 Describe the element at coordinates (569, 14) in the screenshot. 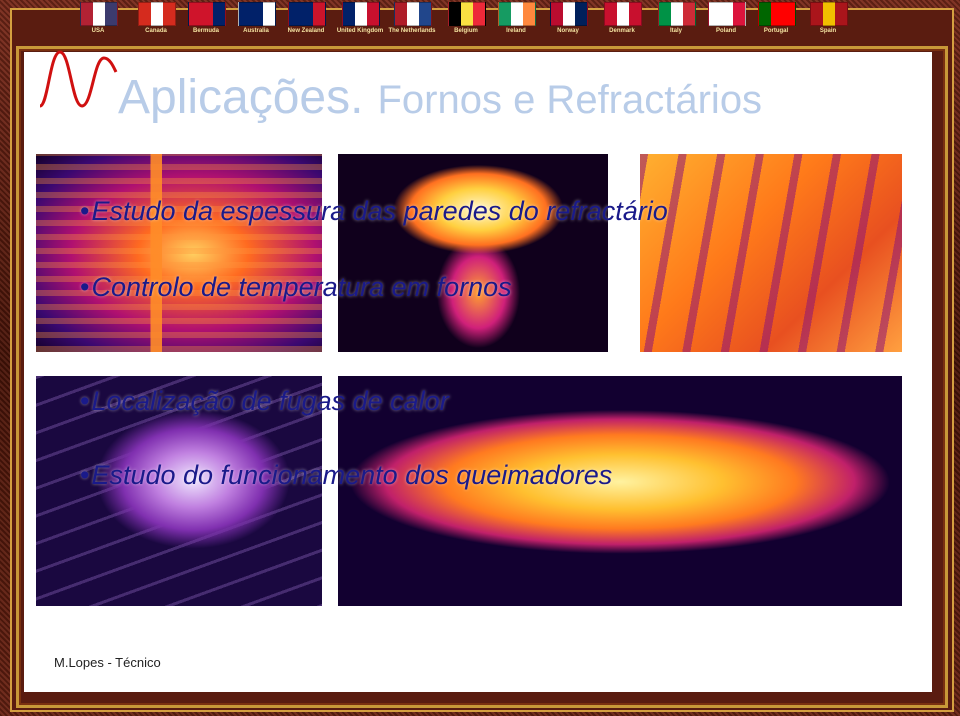

I see `flag-norway-icon` at that location.